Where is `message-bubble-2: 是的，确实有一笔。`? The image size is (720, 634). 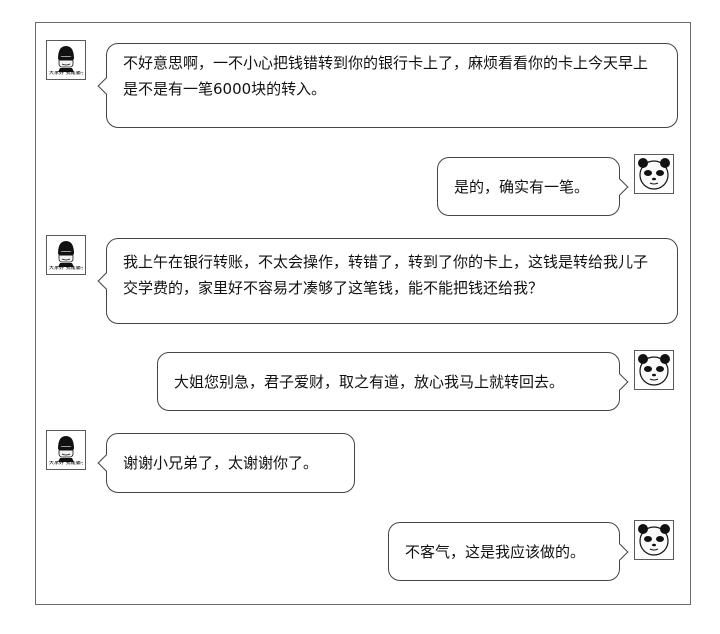
message-bubble-2: 是的，确实有一笔。 is located at coordinates (533, 186).